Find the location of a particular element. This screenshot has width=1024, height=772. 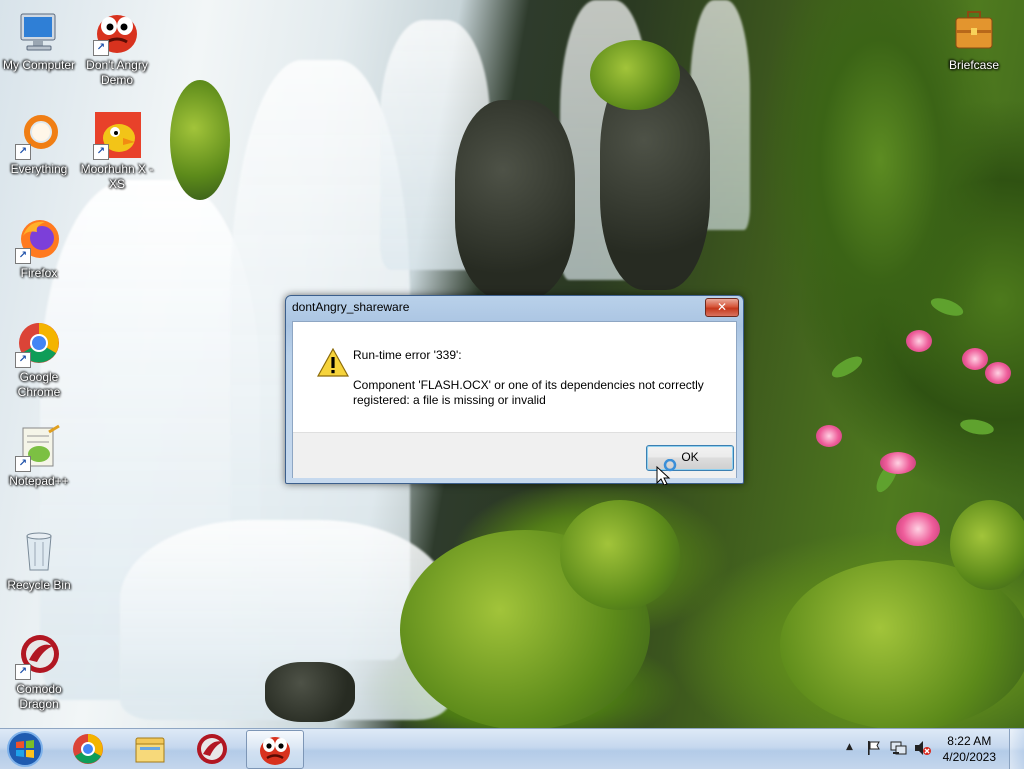

everything-search-icon: ↗ is located at coordinates (39, 136).